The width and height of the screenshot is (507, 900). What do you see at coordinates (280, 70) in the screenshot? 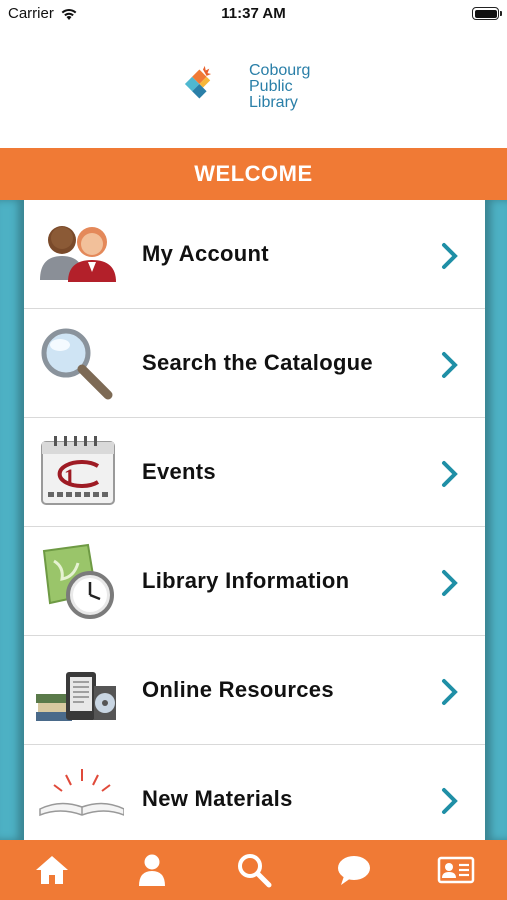
I see `logo-line-1: Cobourg` at bounding box center [280, 70].